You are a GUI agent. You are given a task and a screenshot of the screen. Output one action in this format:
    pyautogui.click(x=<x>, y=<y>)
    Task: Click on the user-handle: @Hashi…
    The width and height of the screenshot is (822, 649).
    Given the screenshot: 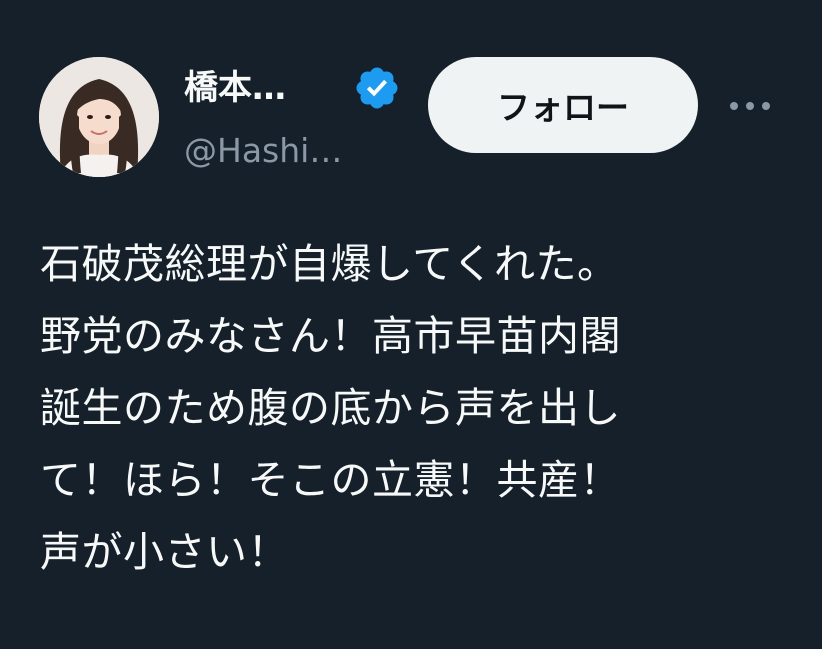 What is the action you would take?
    pyautogui.click(x=263, y=151)
    